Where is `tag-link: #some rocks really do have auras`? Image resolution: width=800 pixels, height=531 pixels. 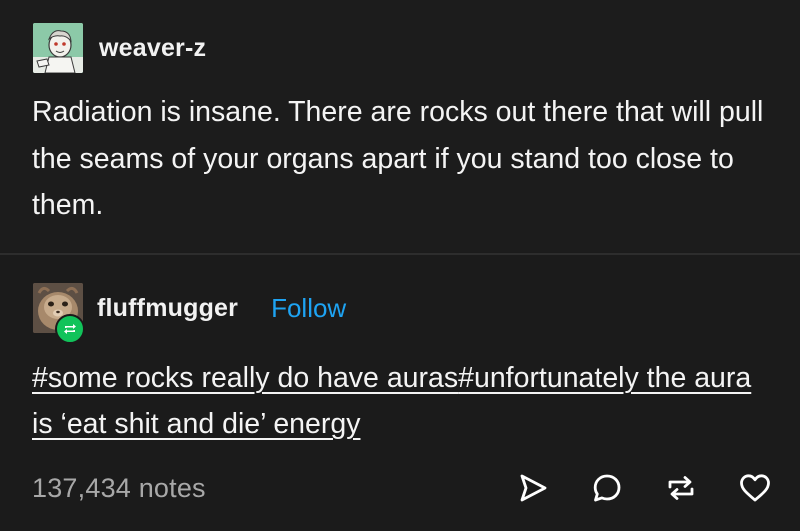 tag-link: #some rocks really do have auras is located at coordinates (245, 378).